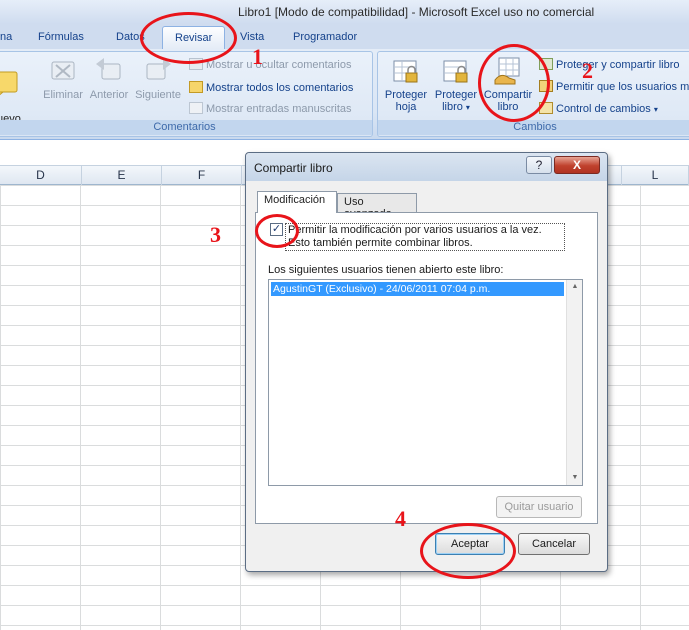  I want to click on group-comentarios: uevo entario Eliminar Anterior Siguiente, so click(186, 94).